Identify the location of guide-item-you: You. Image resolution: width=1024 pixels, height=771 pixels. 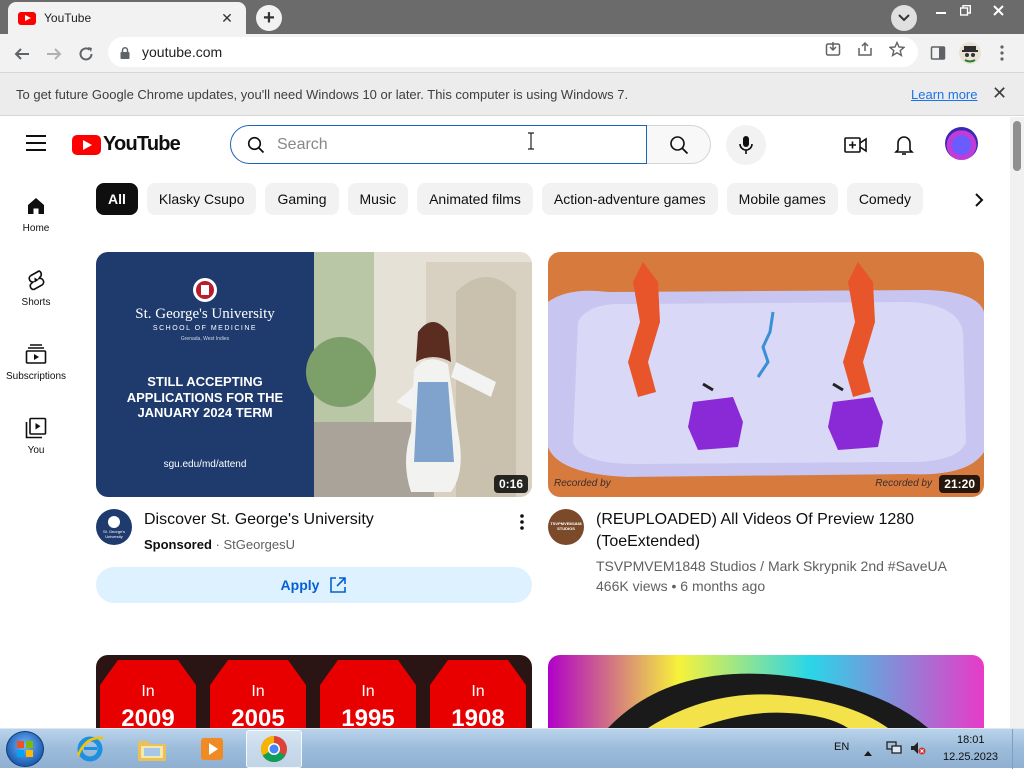
(36, 447).